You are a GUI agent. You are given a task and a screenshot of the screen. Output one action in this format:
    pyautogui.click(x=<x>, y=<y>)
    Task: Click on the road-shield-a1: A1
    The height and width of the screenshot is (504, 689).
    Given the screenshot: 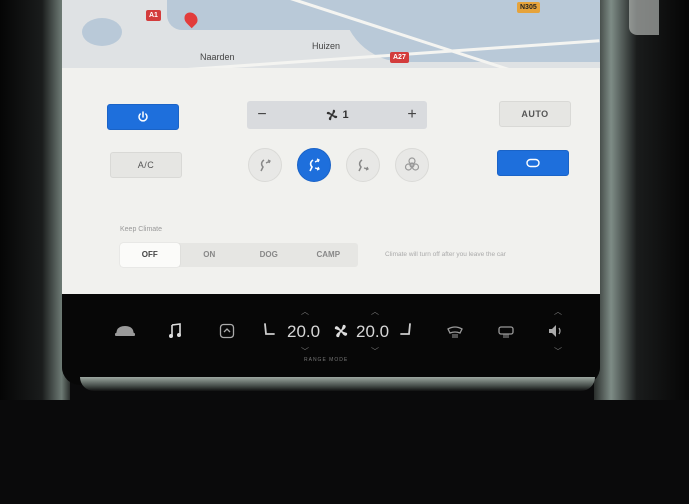 What is the action you would take?
    pyautogui.click(x=153, y=15)
    